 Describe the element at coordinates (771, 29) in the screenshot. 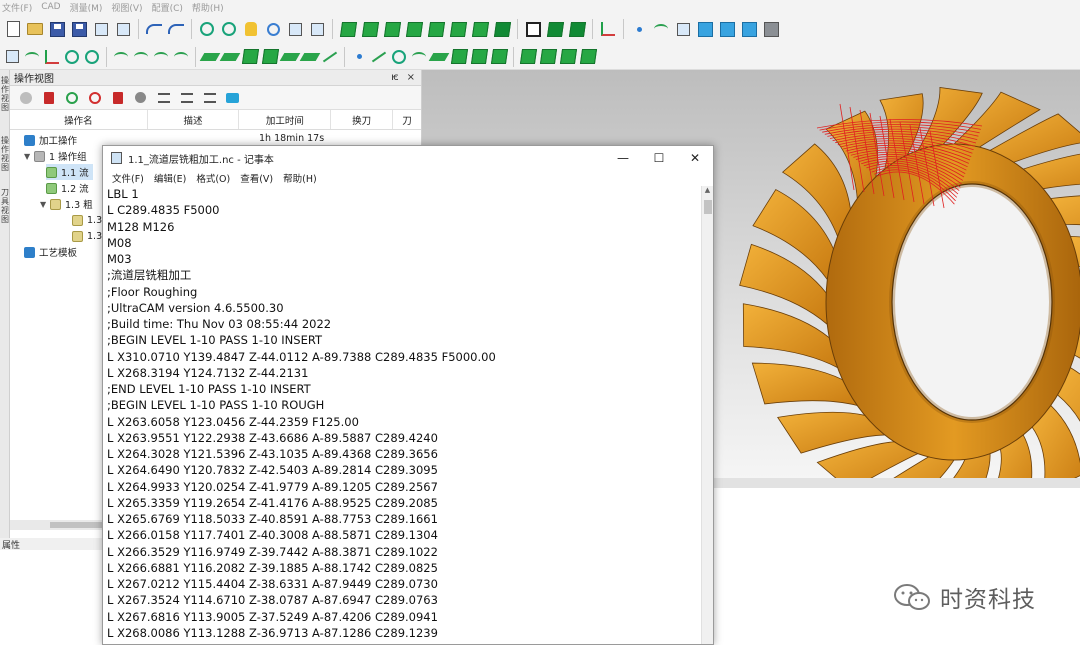

I see `stock-icon` at that location.